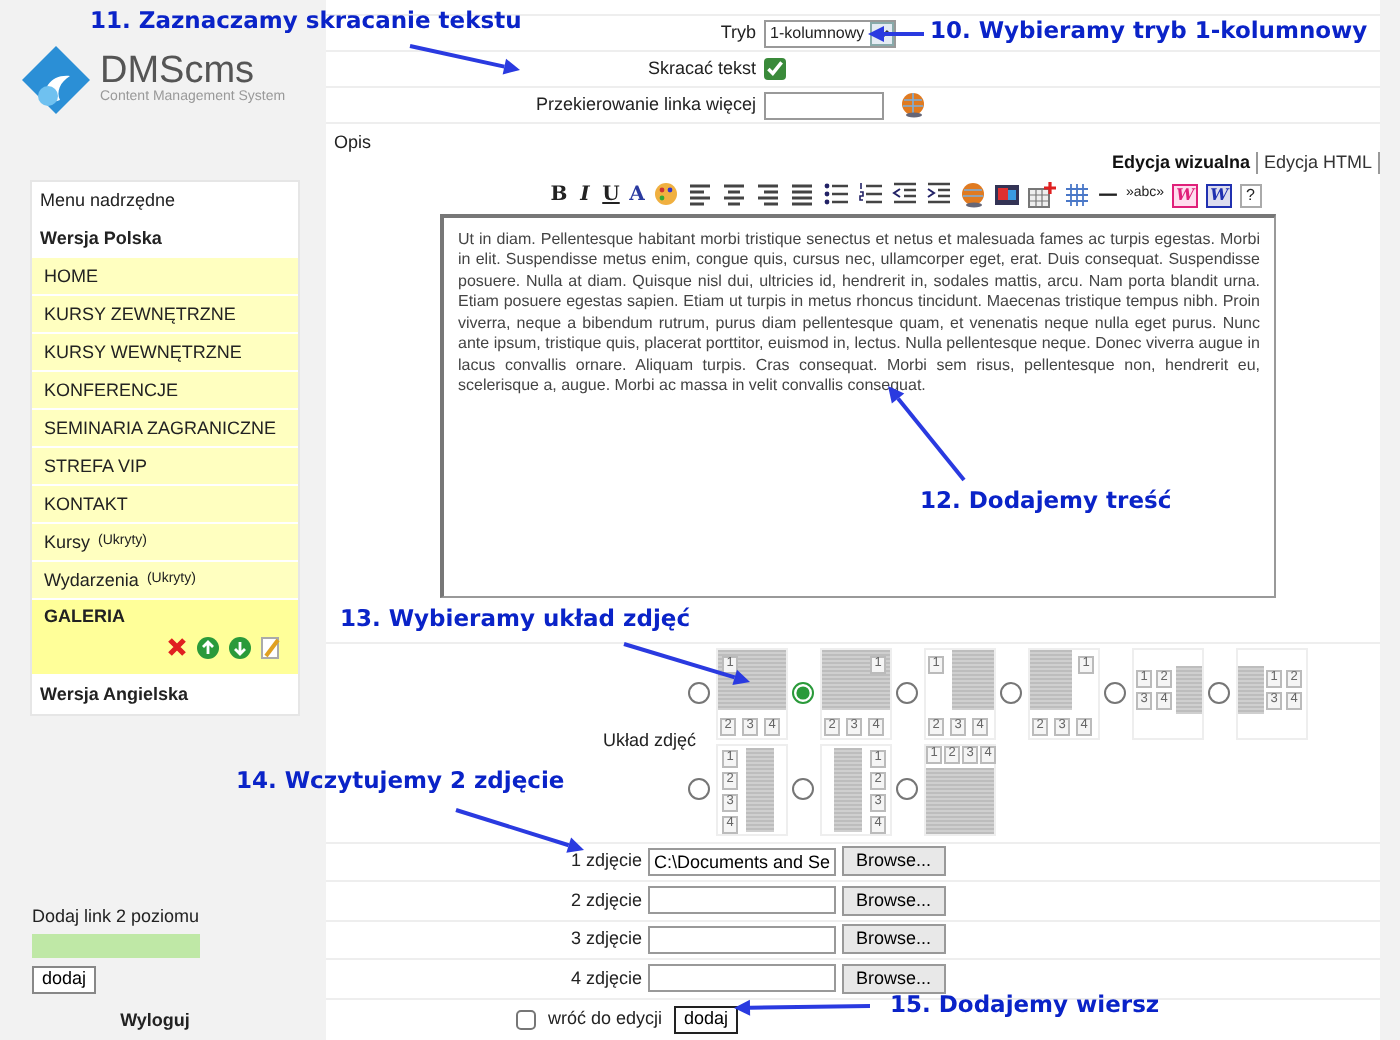  Describe the element at coordinates (165, 277) in the screenshot. I see `menu-item: HOME` at that location.